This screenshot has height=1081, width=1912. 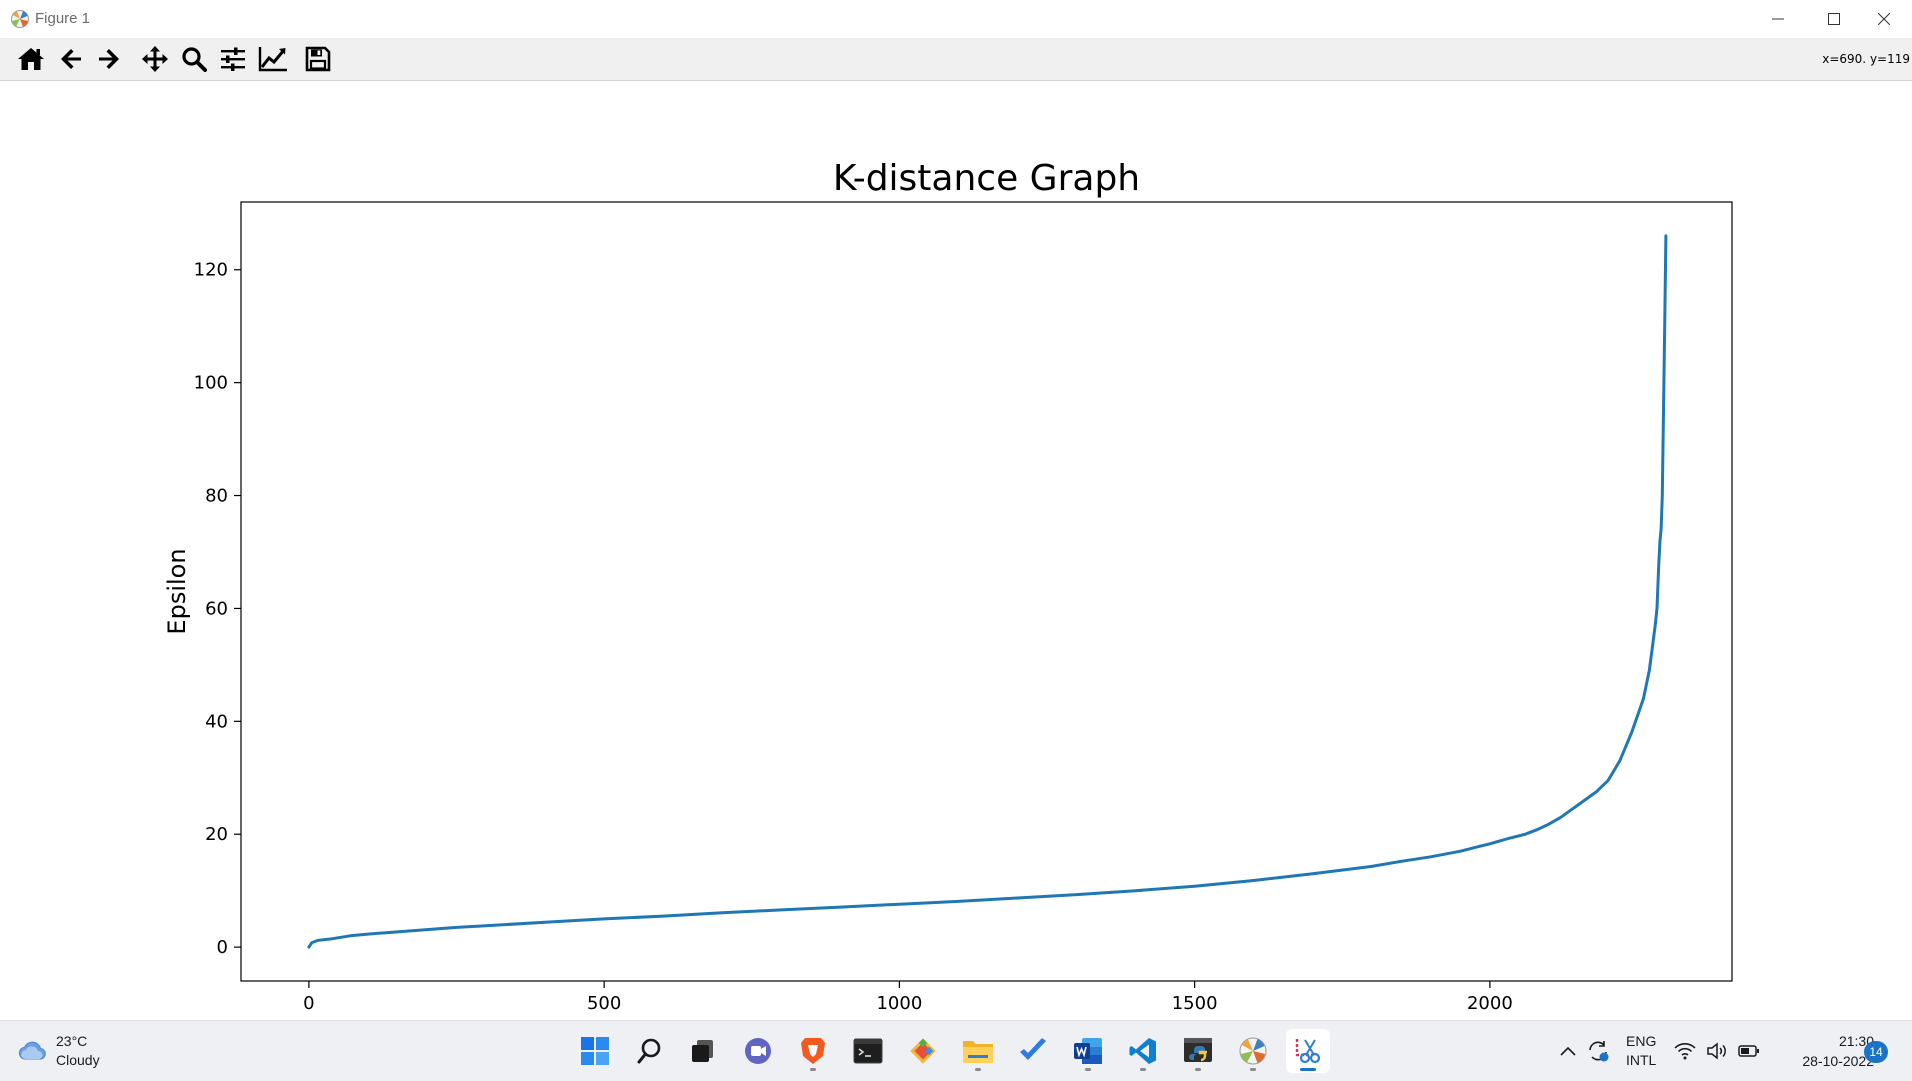 I want to click on chevron-up-icon, so click(x=1568, y=1051).